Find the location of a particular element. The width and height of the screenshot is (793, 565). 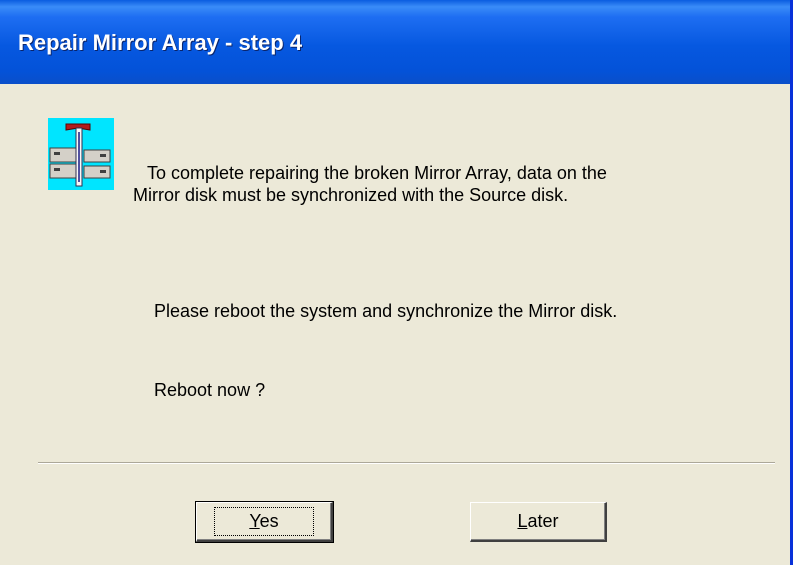

title-bar: Repair Mirror Array - step 4 is located at coordinates (395, 42).